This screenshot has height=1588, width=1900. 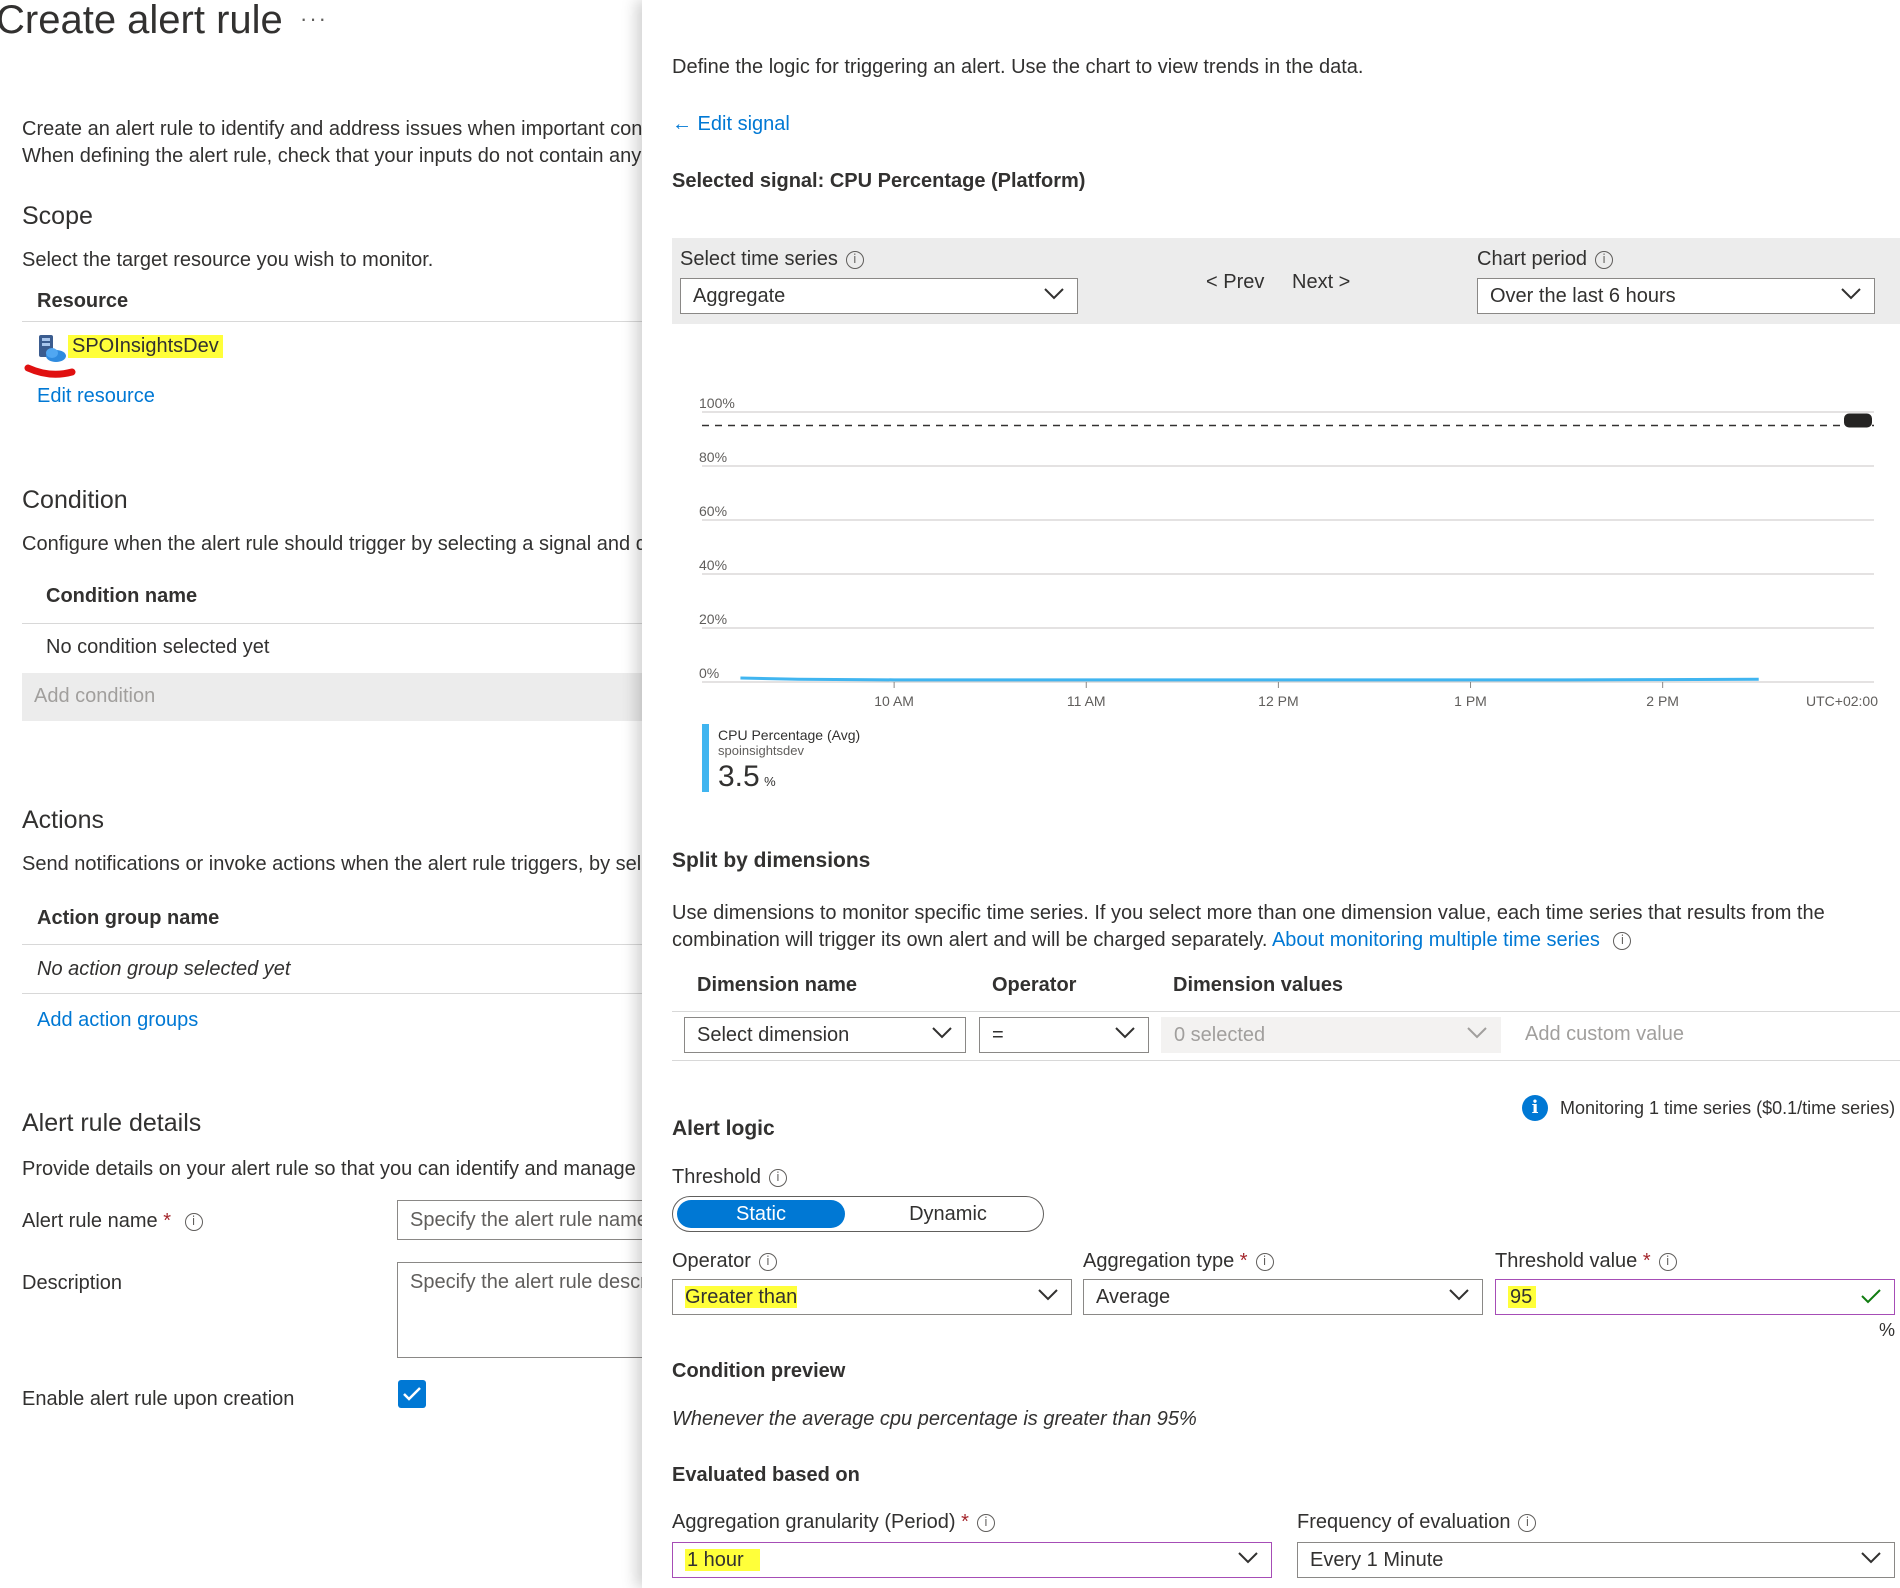 What do you see at coordinates (759, 1371) in the screenshot?
I see `condition-preview-heading: Condition preview` at bounding box center [759, 1371].